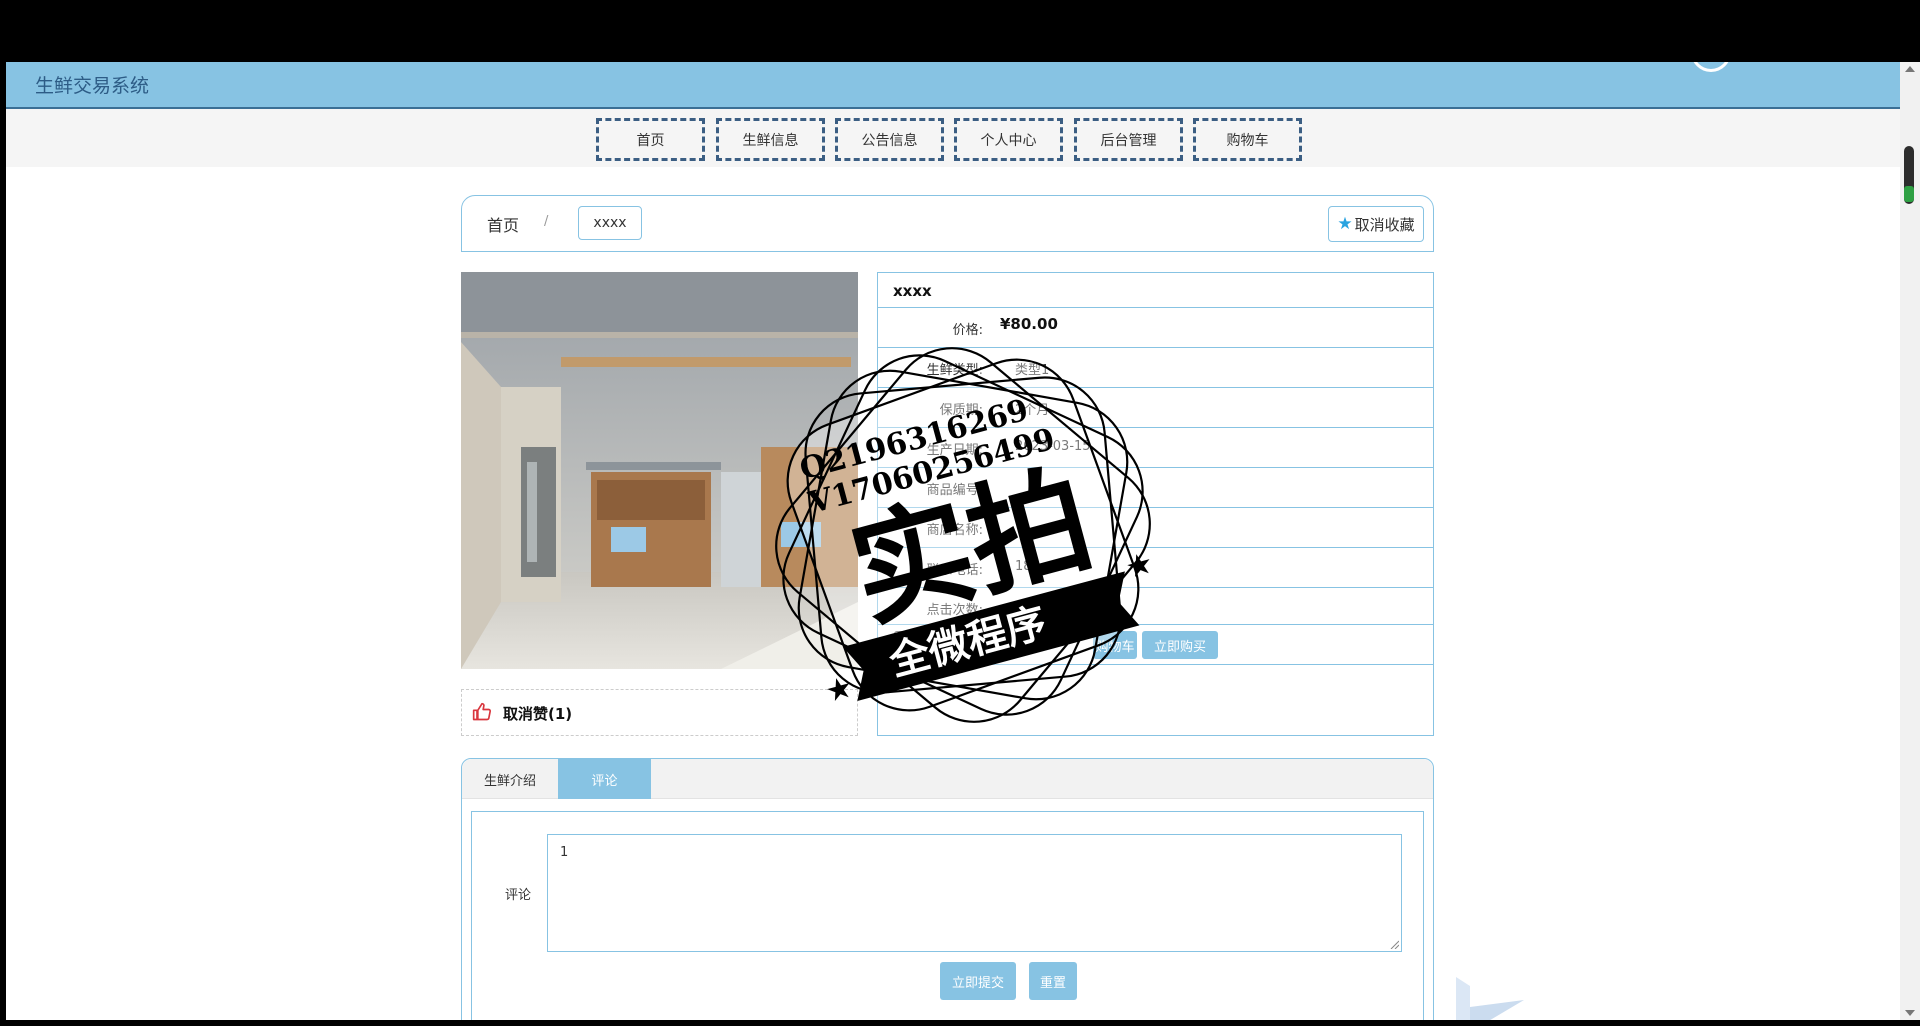 The width and height of the screenshot is (1920, 1026). I want to click on tab-comments: 评论, so click(604, 779).